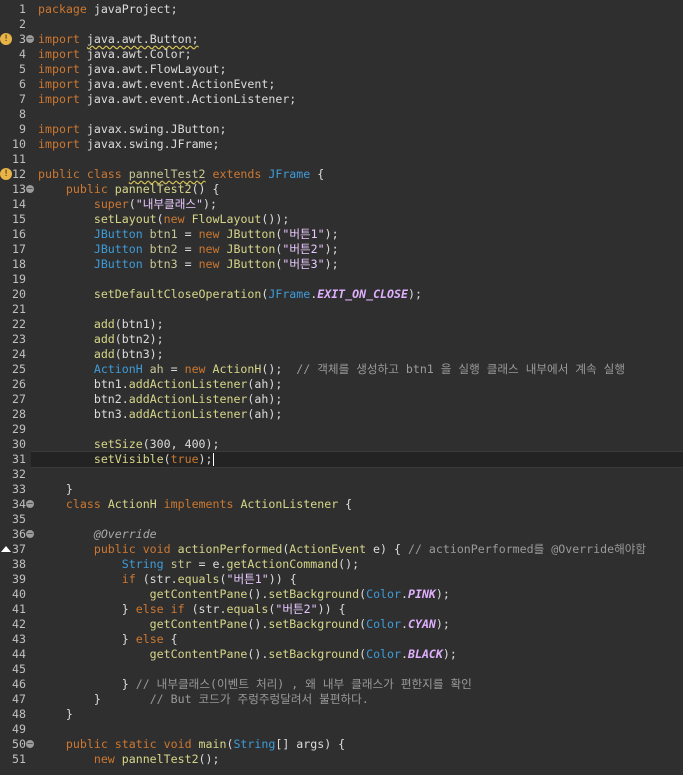  I want to click on code-line: import java.awt.Color;, so click(115, 54).